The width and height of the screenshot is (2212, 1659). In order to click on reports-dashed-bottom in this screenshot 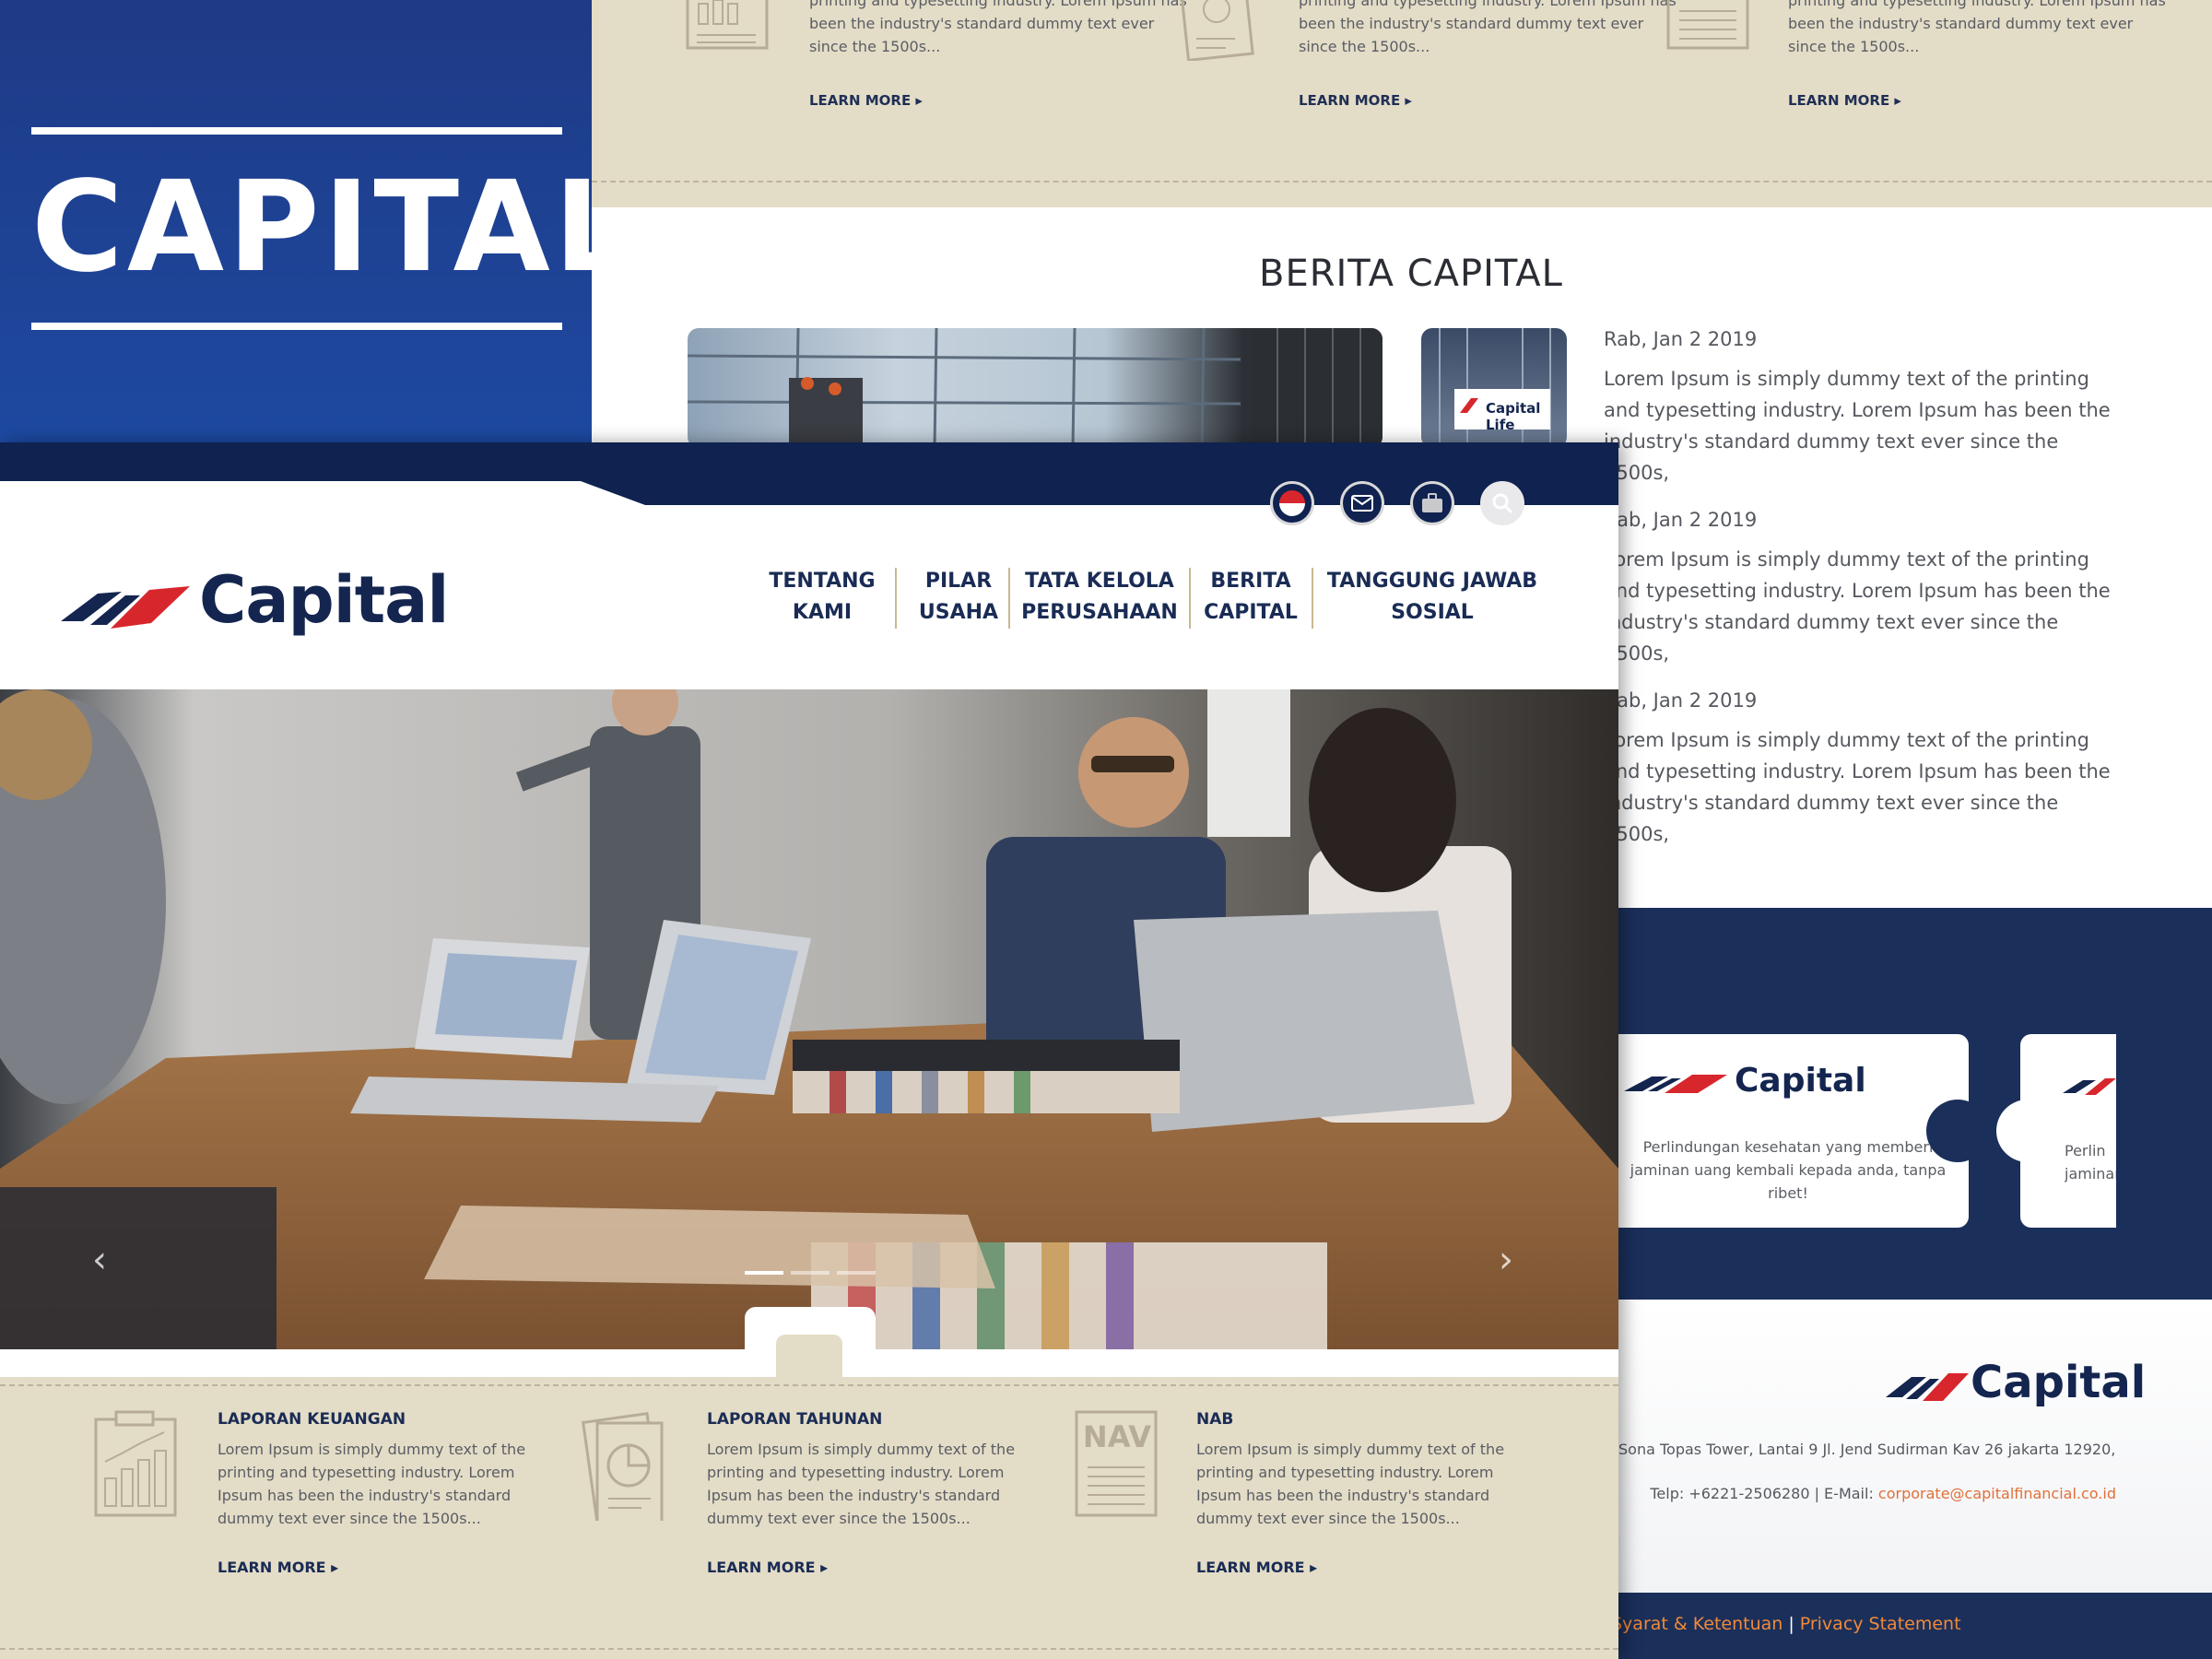, I will do `click(809, 1649)`.